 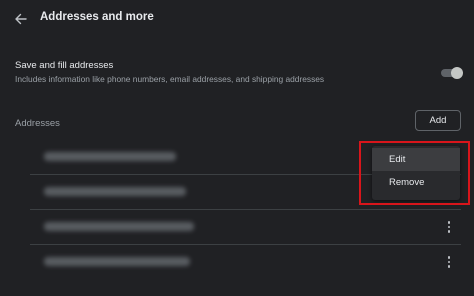 I want to click on save-fill-toggle, so click(x=451, y=73).